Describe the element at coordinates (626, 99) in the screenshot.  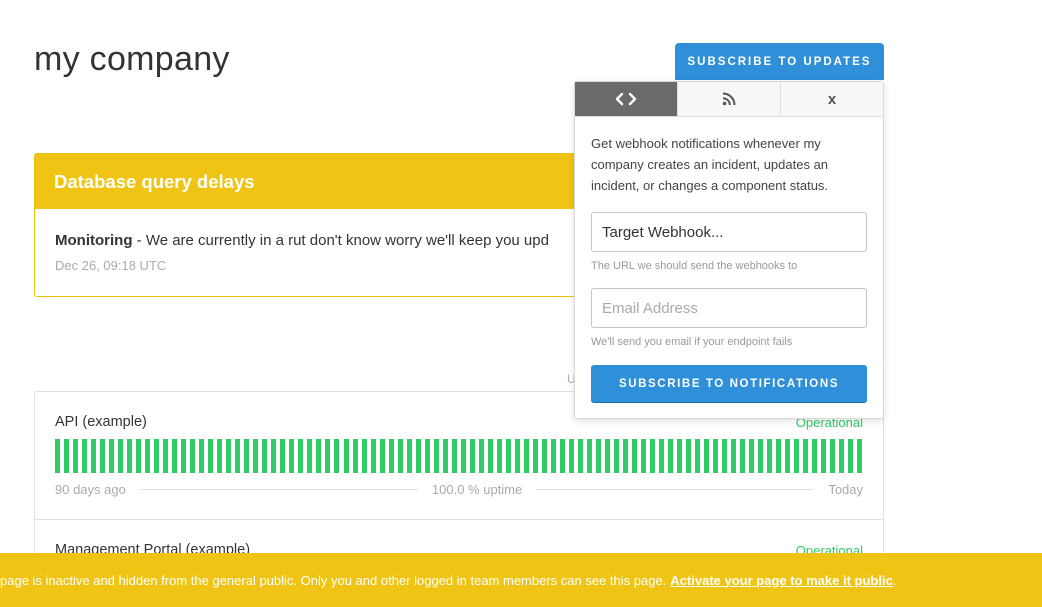
I see `tab-webhook` at that location.